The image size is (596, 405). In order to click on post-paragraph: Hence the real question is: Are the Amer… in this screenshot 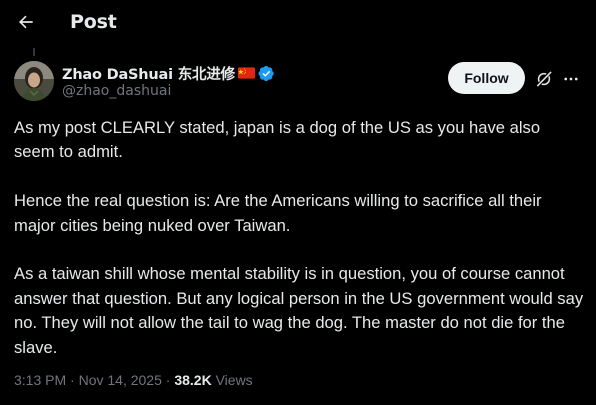, I will do `click(278, 213)`.